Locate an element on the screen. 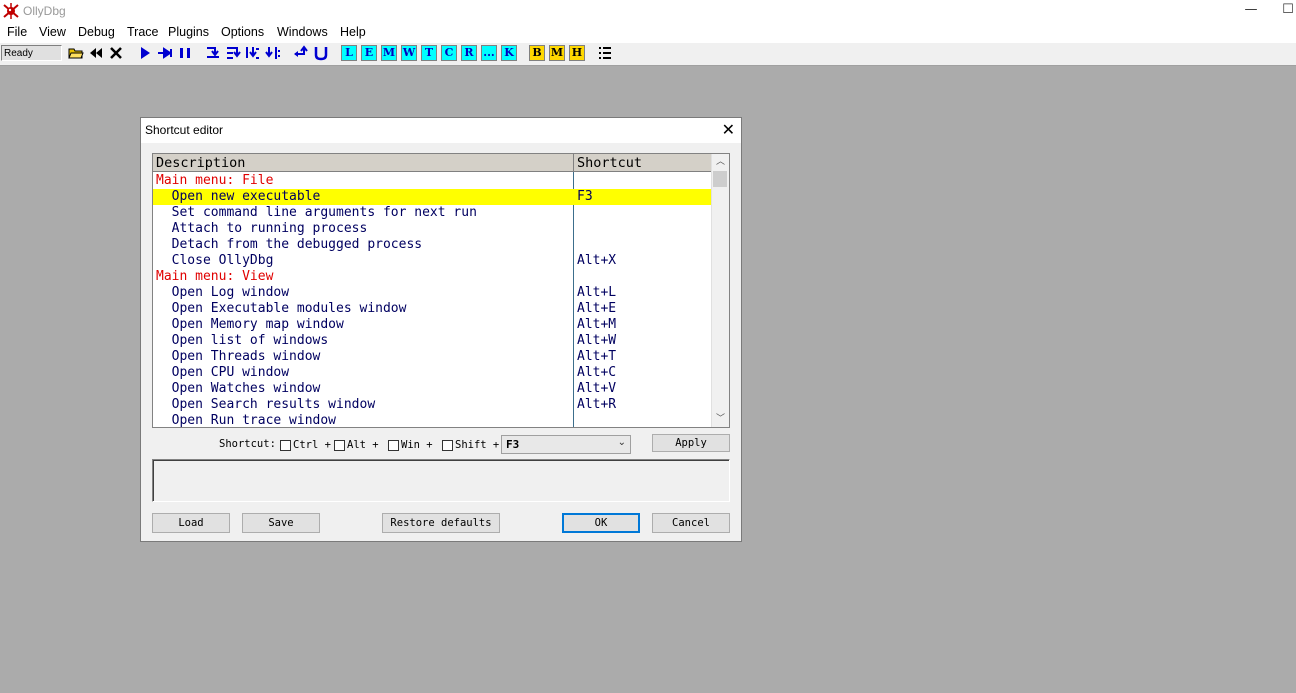 Image resolution: width=1296 pixels, height=693 pixels. row-shortcut: Alt+X is located at coordinates (597, 260).